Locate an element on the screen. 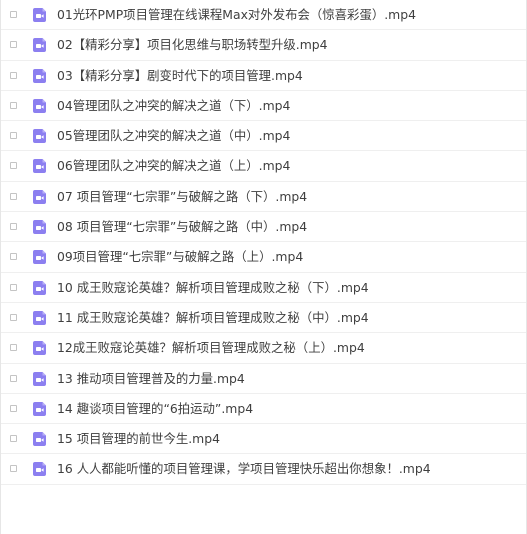  file-row: 10 成王败寇论英雄？解析项目管理成败之秘（下）.mp4 is located at coordinates (263, 288).